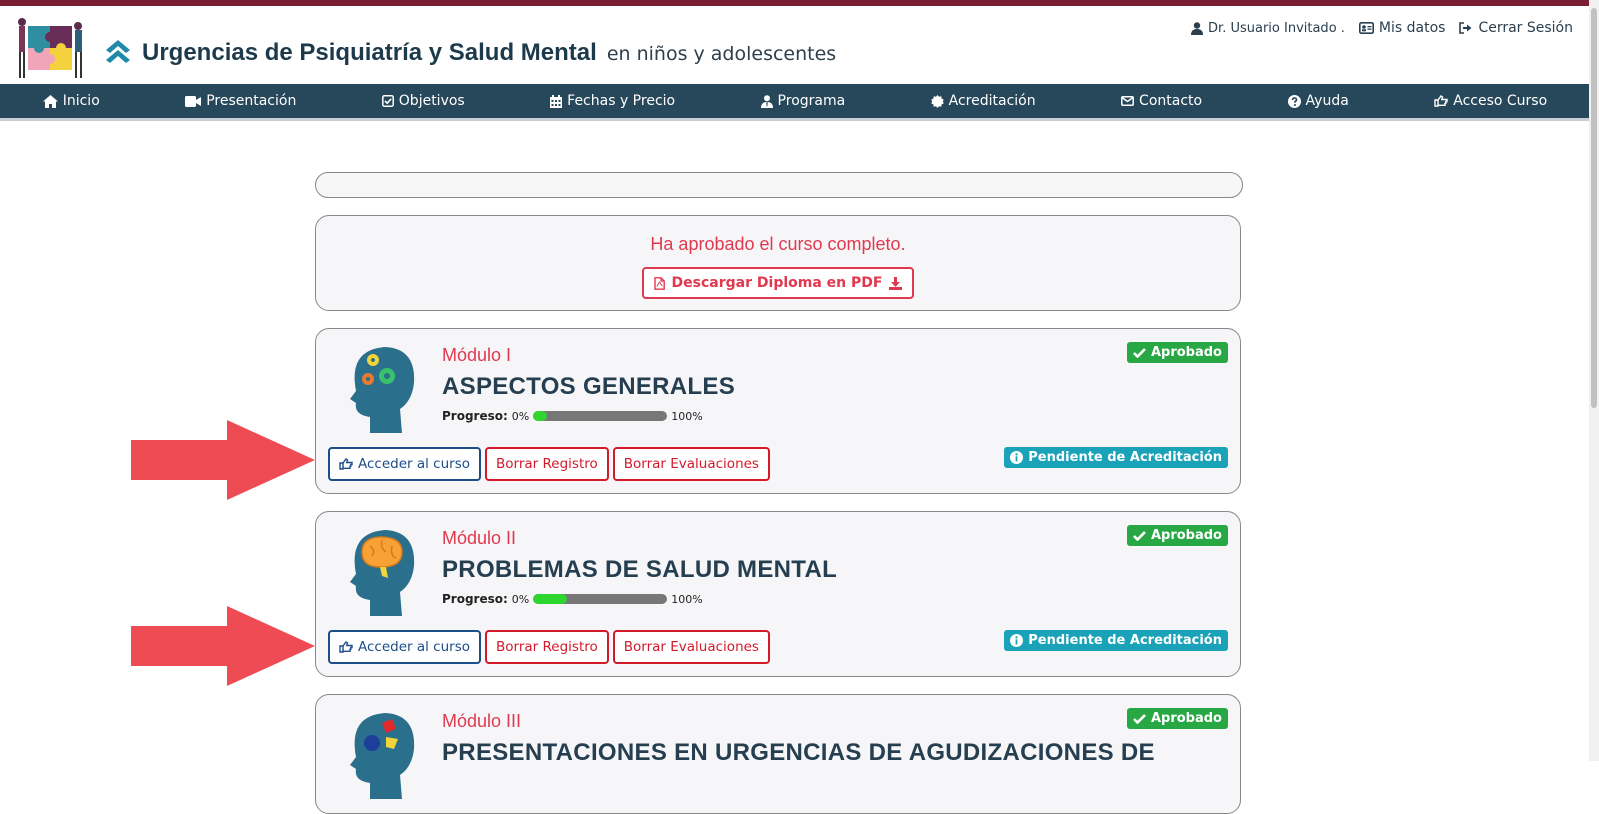  I want to click on site-subtitle: en niños y adolescentes, so click(721, 54).